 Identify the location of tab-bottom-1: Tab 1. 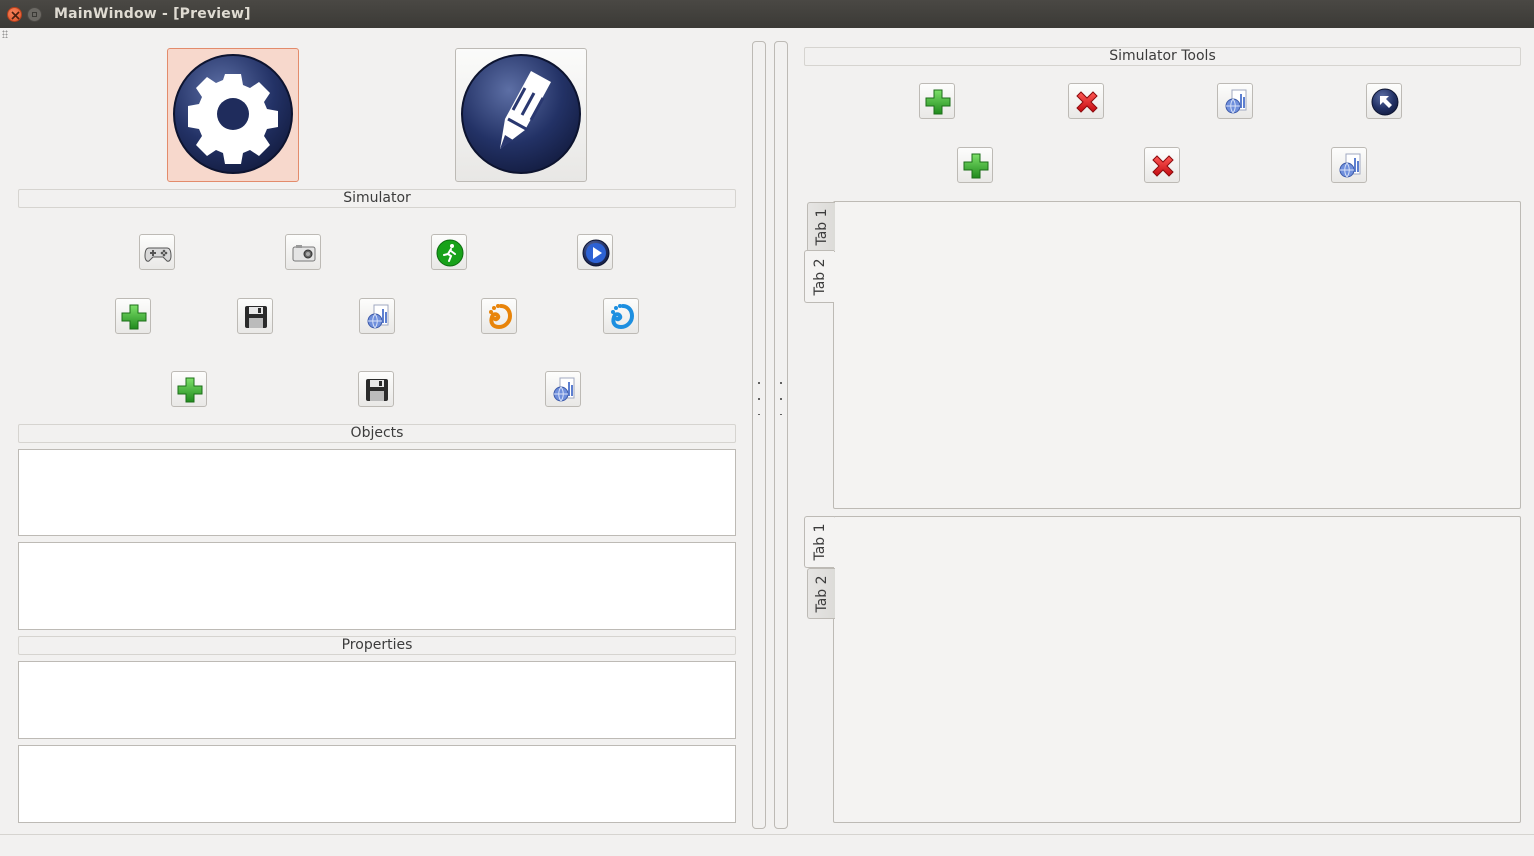
(819, 542).